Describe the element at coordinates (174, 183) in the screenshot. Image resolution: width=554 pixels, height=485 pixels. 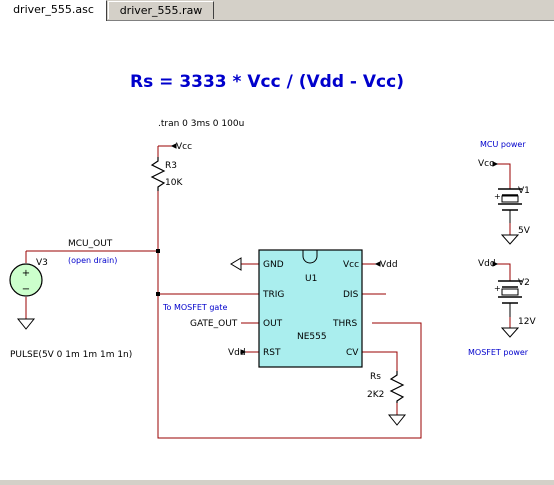
I see `svg-text: 10K` at that location.